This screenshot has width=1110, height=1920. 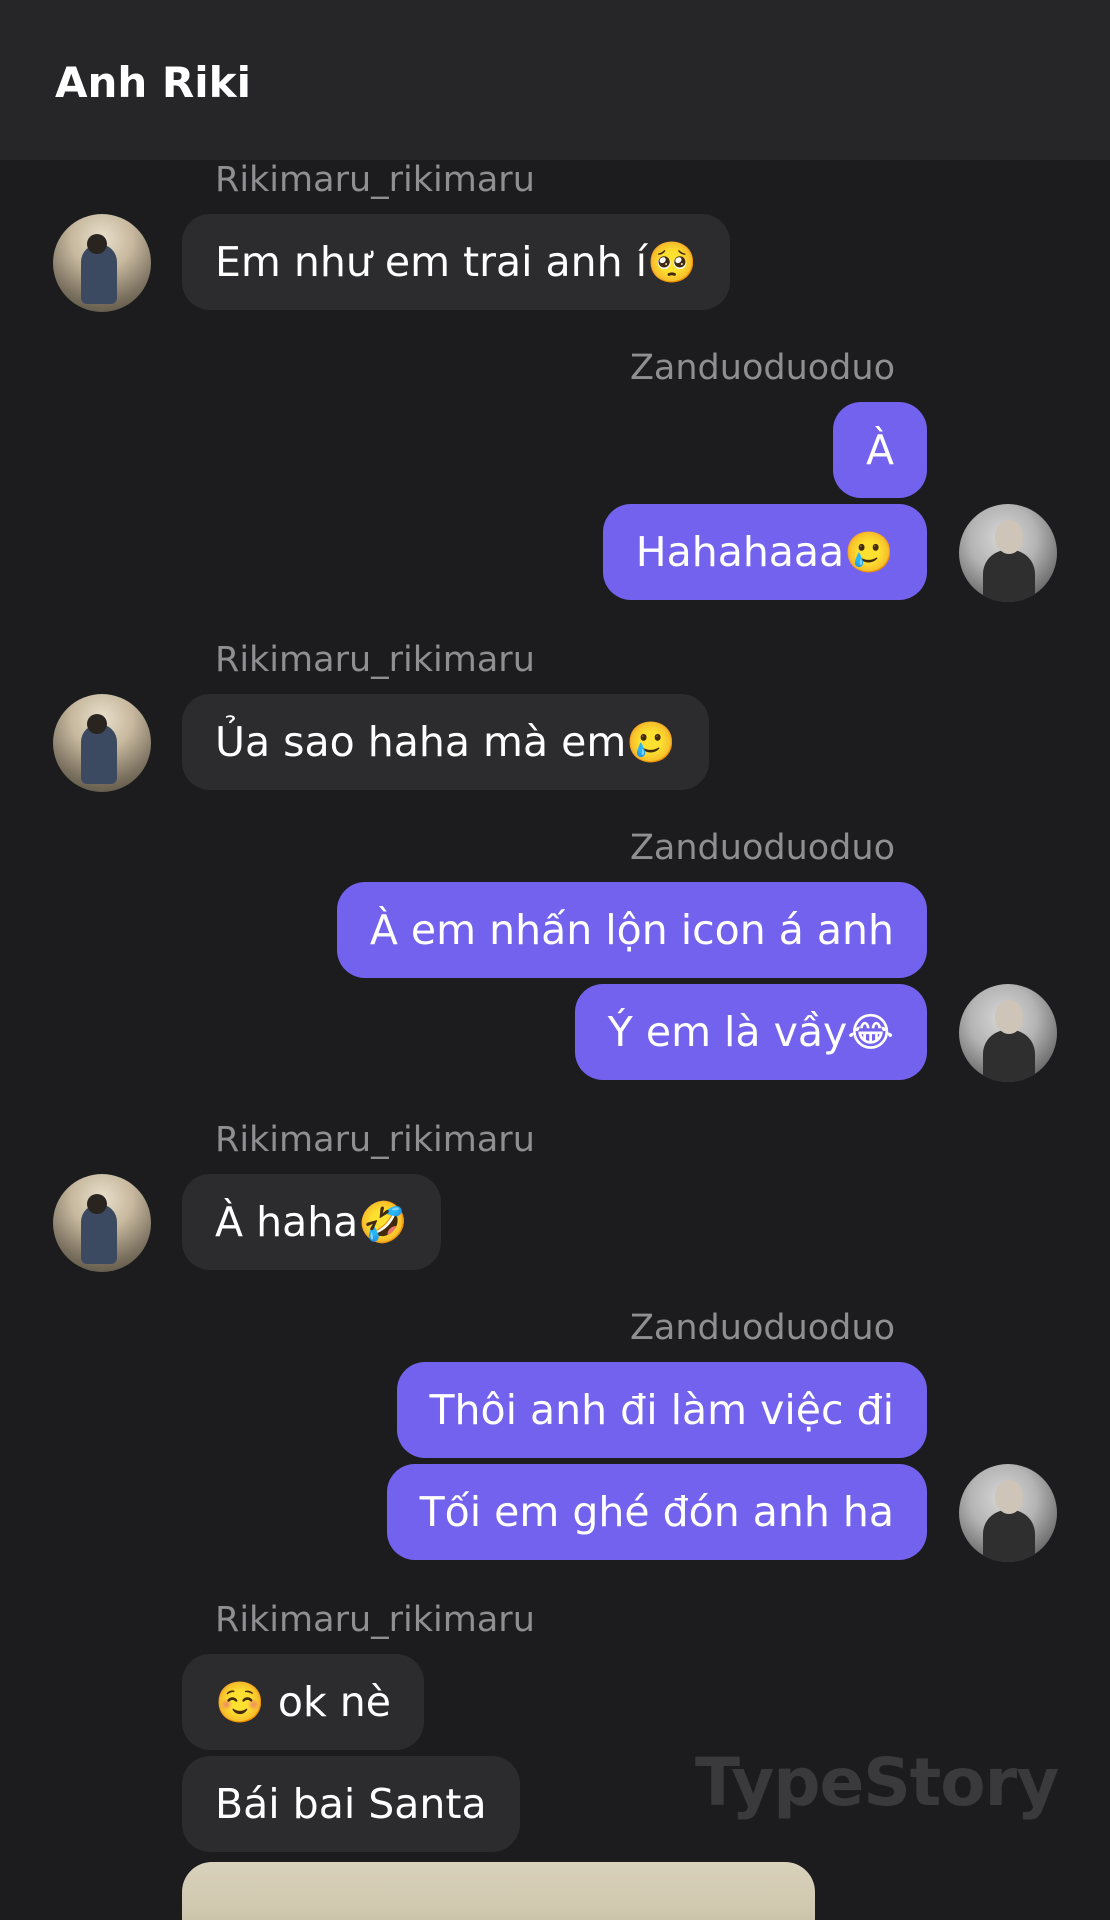 What do you see at coordinates (727, 1032) in the screenshot?
I see `message-text: Ý em là vầy` at bounding box center [727, 1032].